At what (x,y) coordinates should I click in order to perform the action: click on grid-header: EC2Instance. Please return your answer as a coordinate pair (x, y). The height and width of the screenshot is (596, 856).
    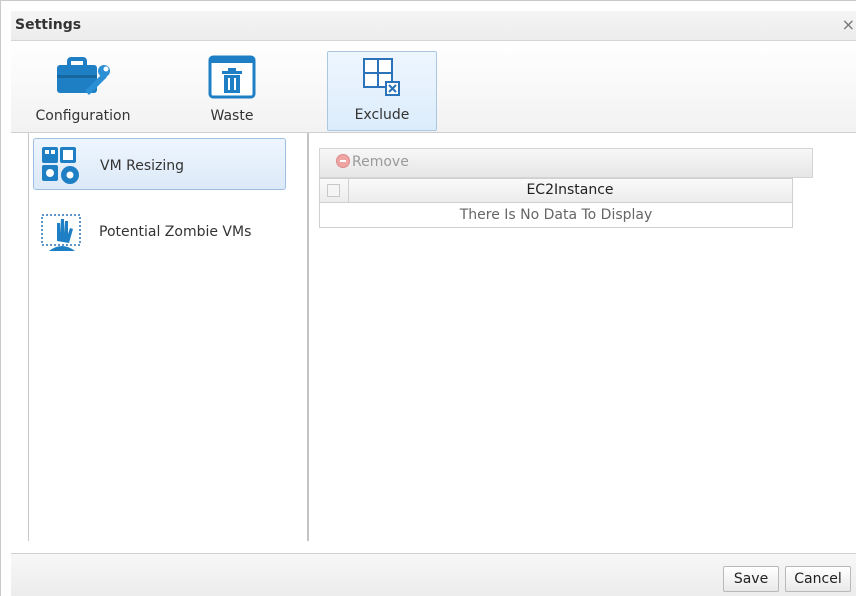
    Looking at the image, I should click on (556, 191).